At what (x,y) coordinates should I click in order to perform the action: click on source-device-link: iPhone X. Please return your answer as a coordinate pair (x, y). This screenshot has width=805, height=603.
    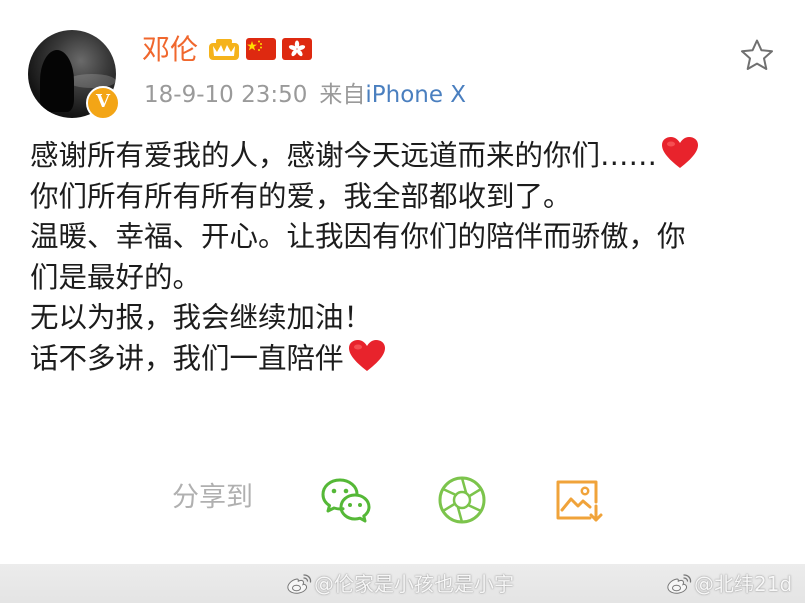
    Looking at the image, I should click on (415, 95).